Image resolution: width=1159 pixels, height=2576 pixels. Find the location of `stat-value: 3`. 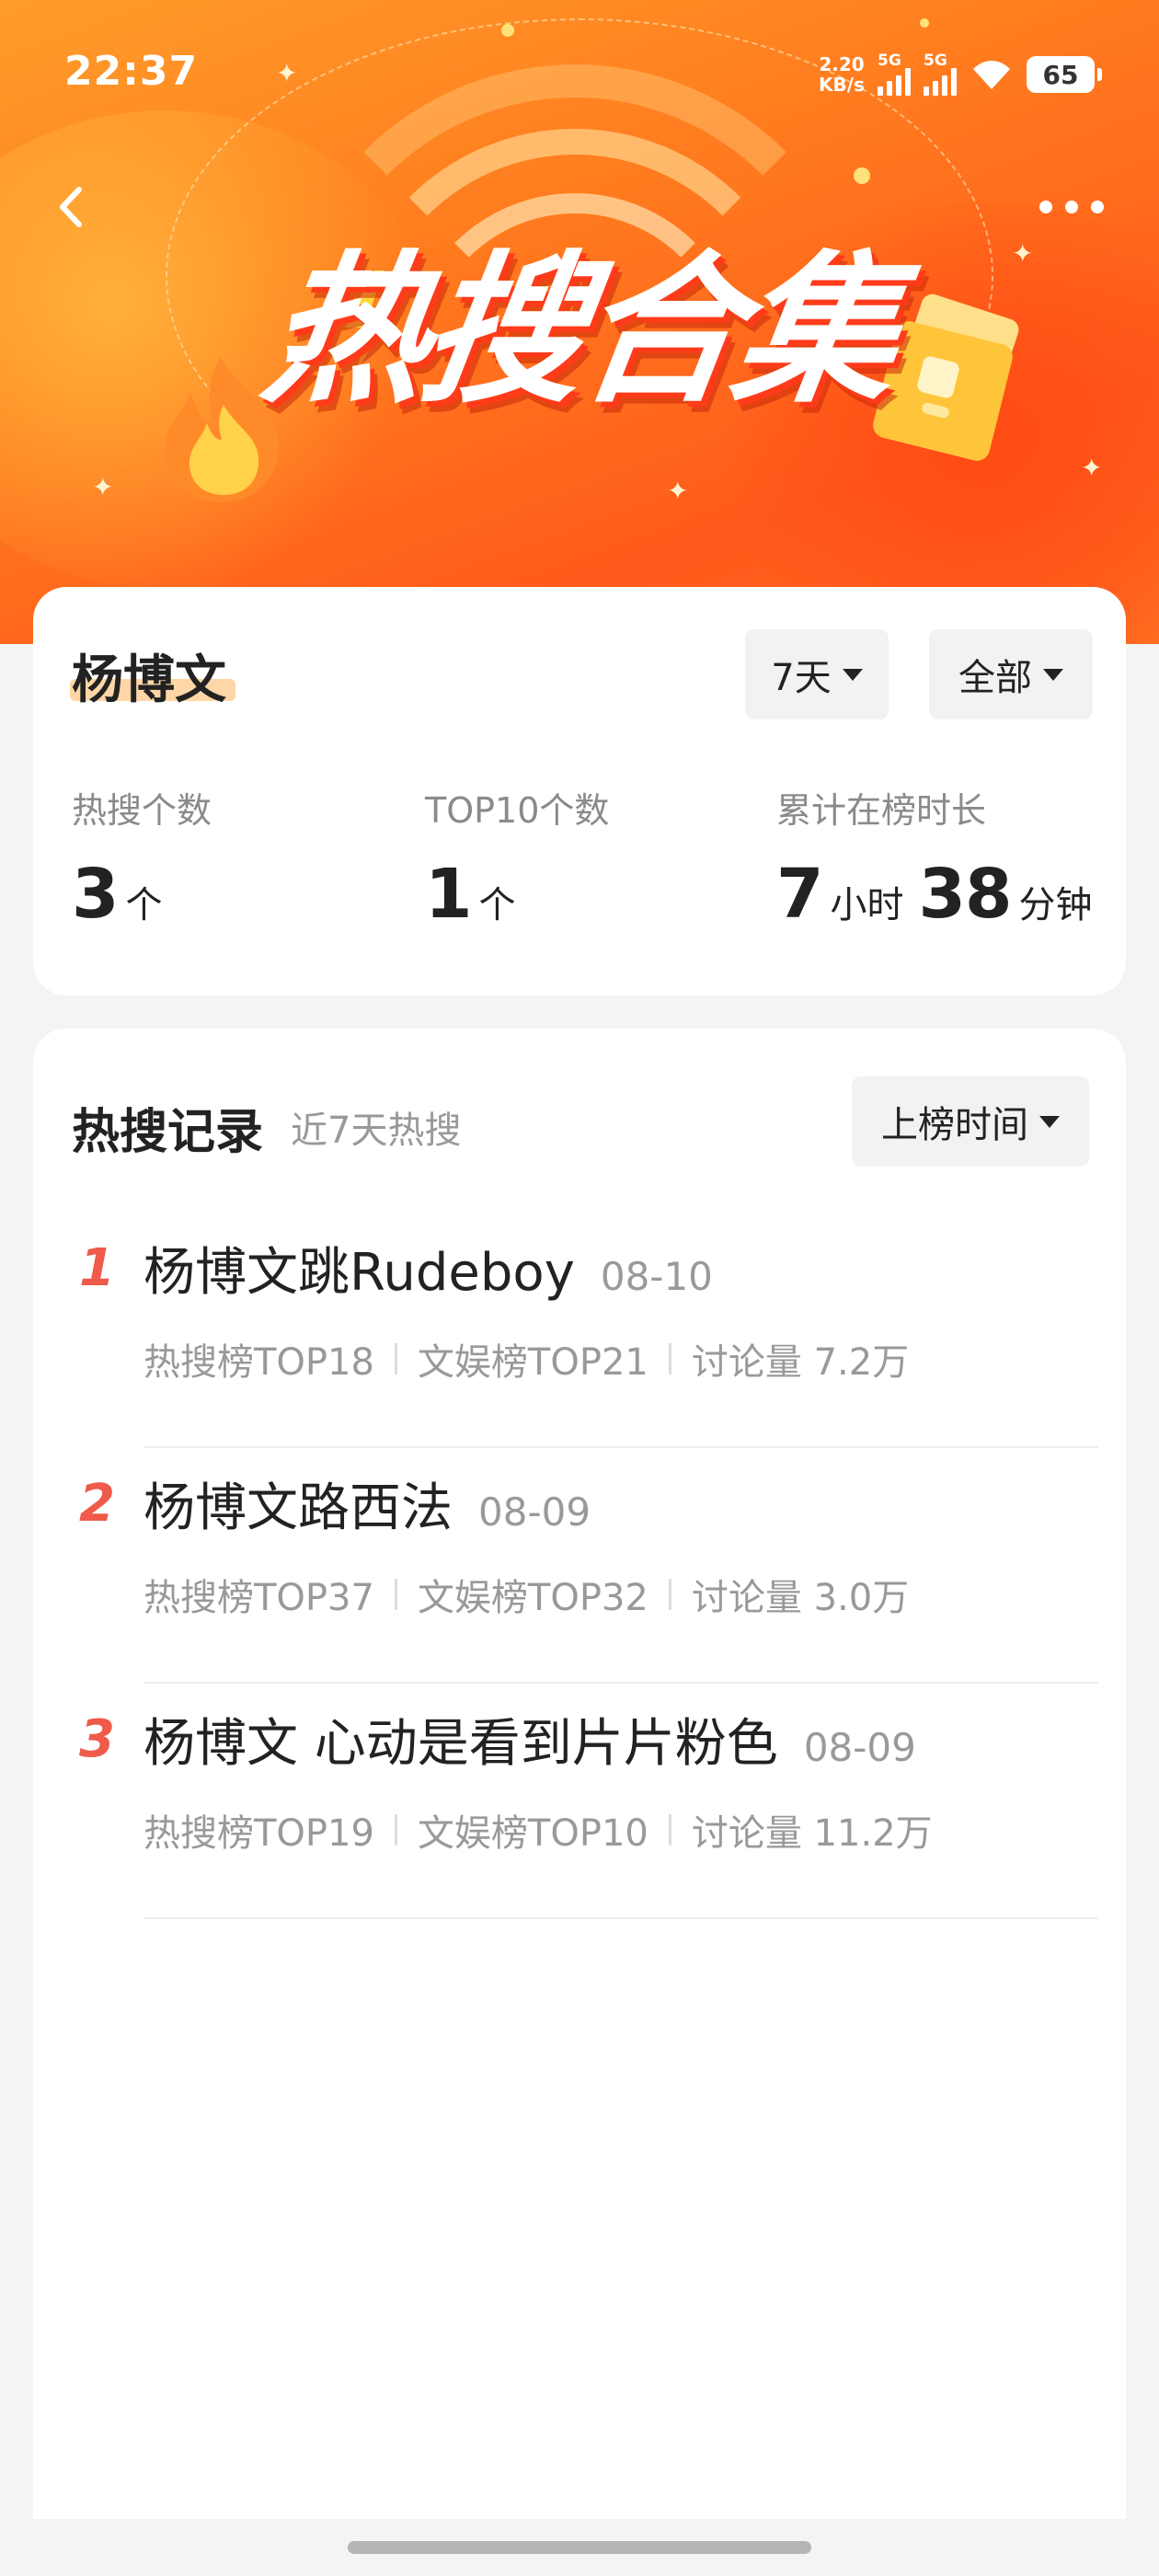

stat-value: 3 is located at coordinates (95, 894).